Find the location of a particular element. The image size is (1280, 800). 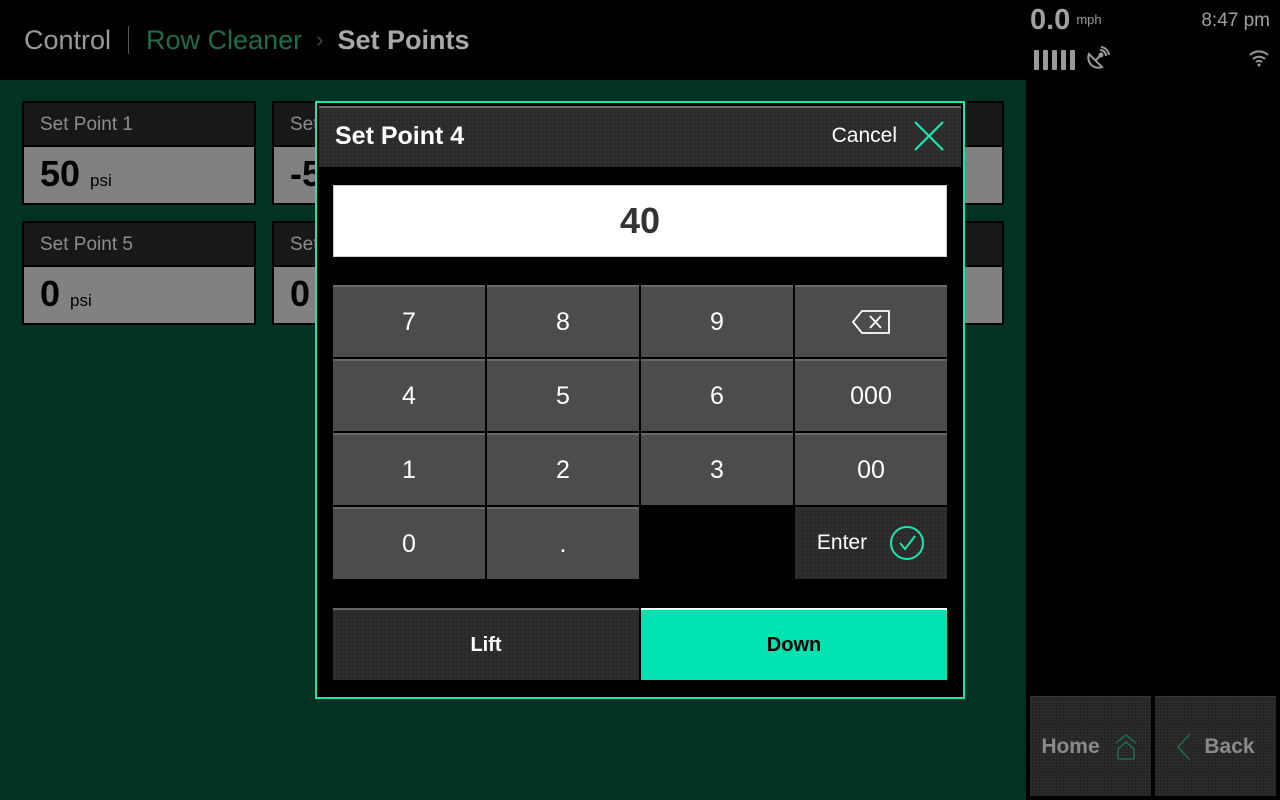

satellite-icon is located at coordinates (1098, 57).